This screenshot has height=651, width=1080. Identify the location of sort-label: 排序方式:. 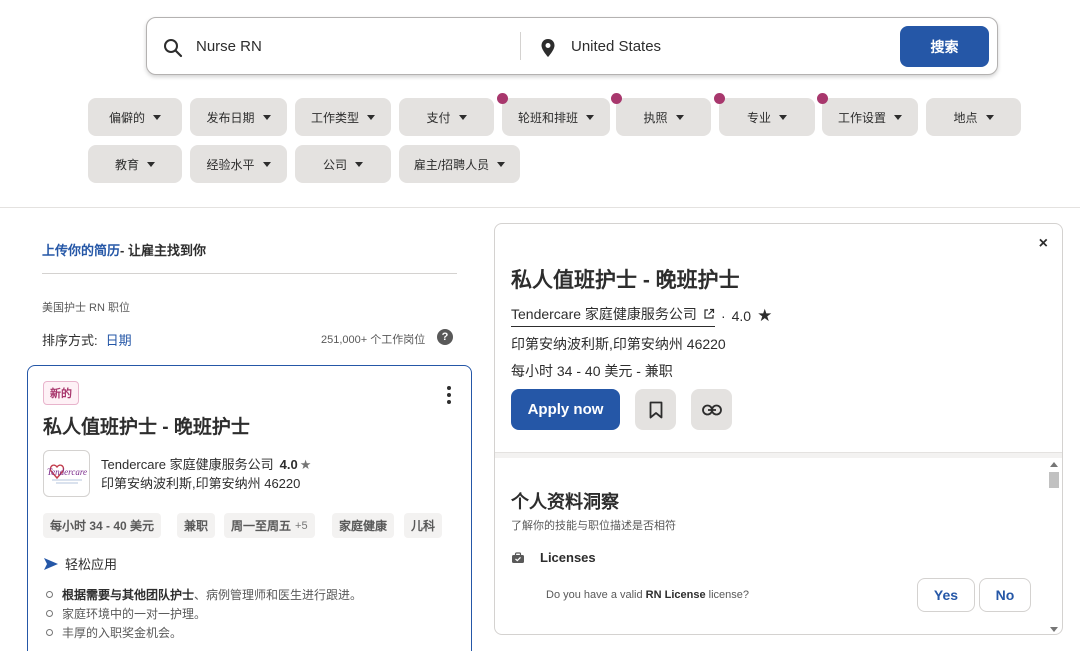
(70, 340).